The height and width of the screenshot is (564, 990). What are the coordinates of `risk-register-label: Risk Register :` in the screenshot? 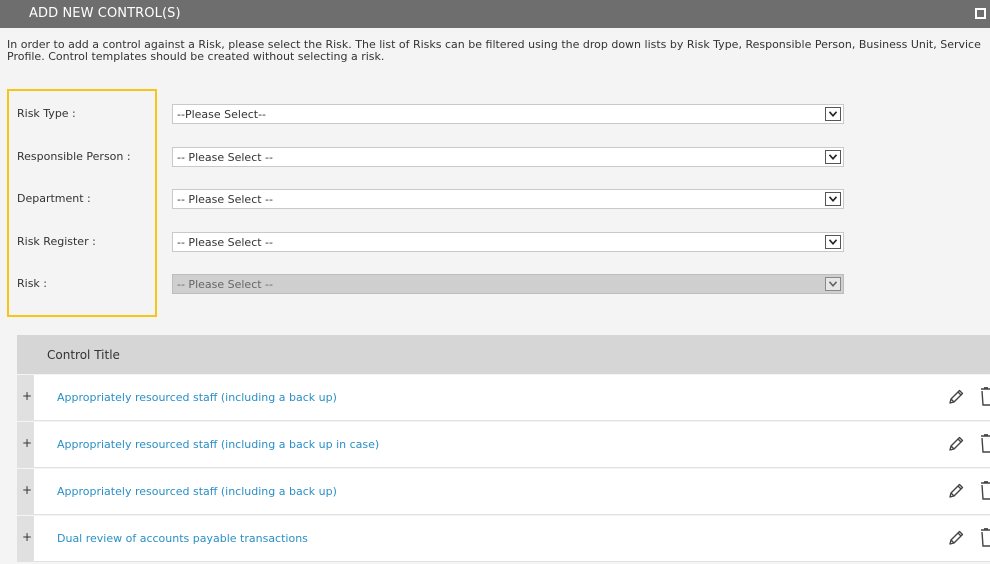 It's located at (56, 241).